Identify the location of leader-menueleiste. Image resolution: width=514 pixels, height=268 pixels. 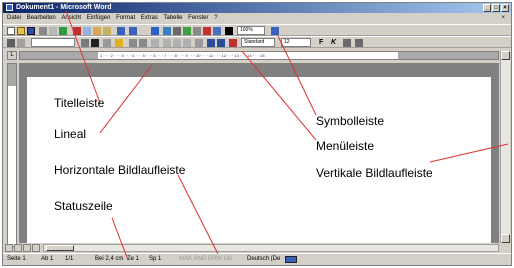
(279, 95).